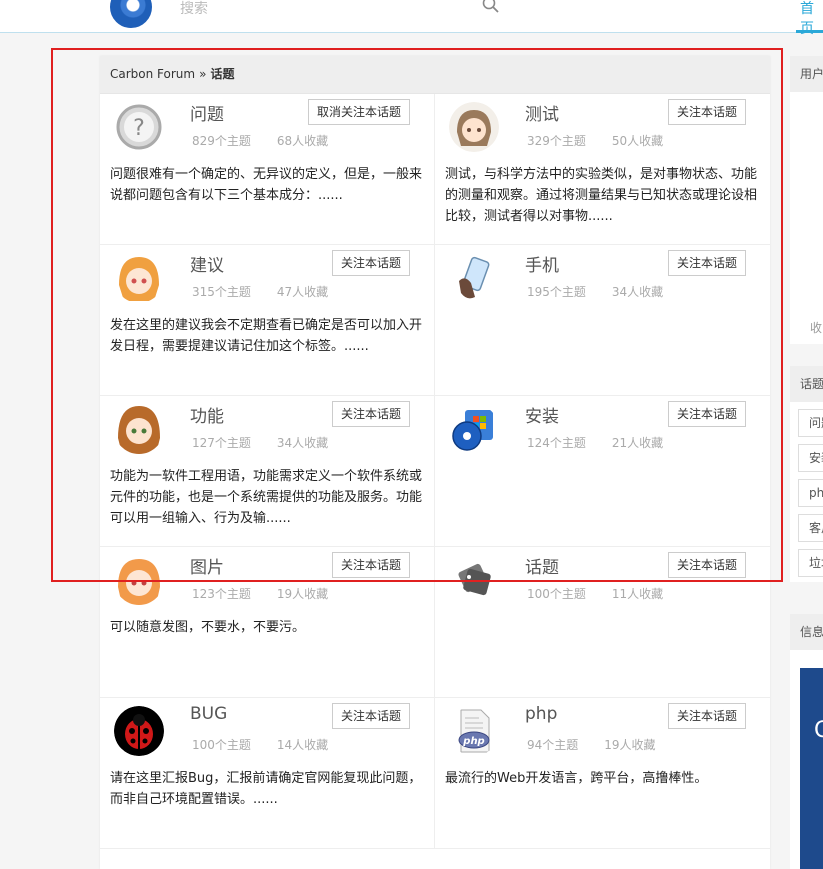 The image size is (823, 869). I want to click on topic-count: 829个主题, so click(221, 141).